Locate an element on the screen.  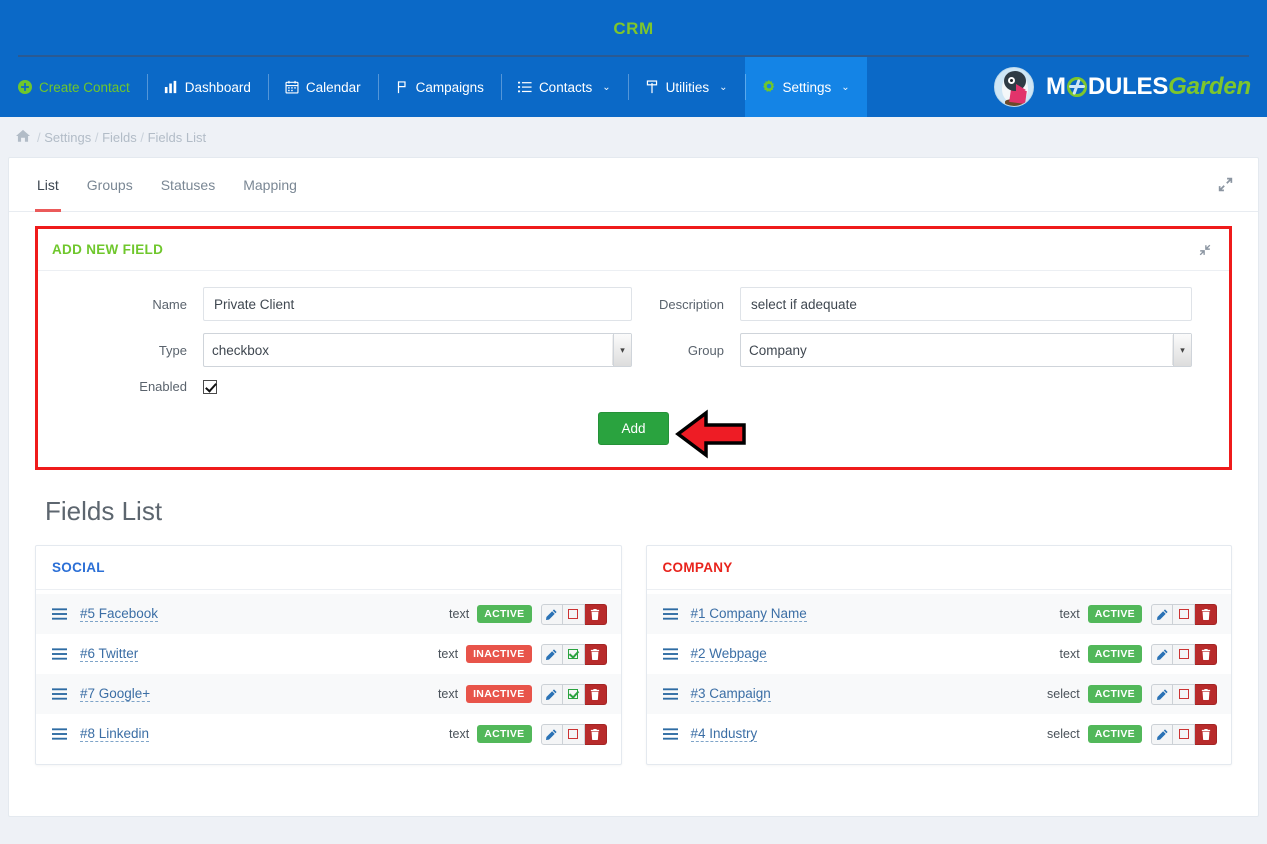
table-row: #6 Twitter text INACTIVE is located at coordinates (328, 654).